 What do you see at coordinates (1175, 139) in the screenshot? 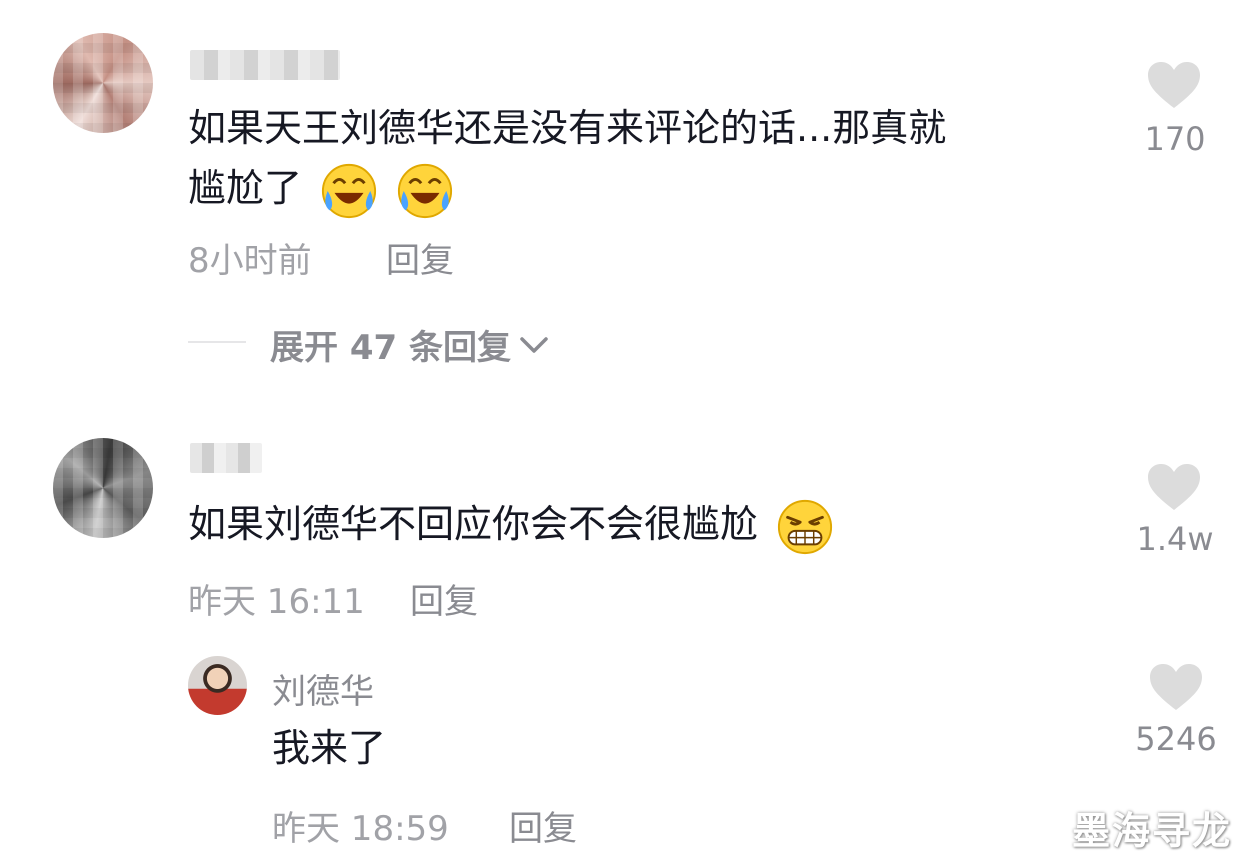
I see `like-count: 170` at bounding box center [1175, 139].